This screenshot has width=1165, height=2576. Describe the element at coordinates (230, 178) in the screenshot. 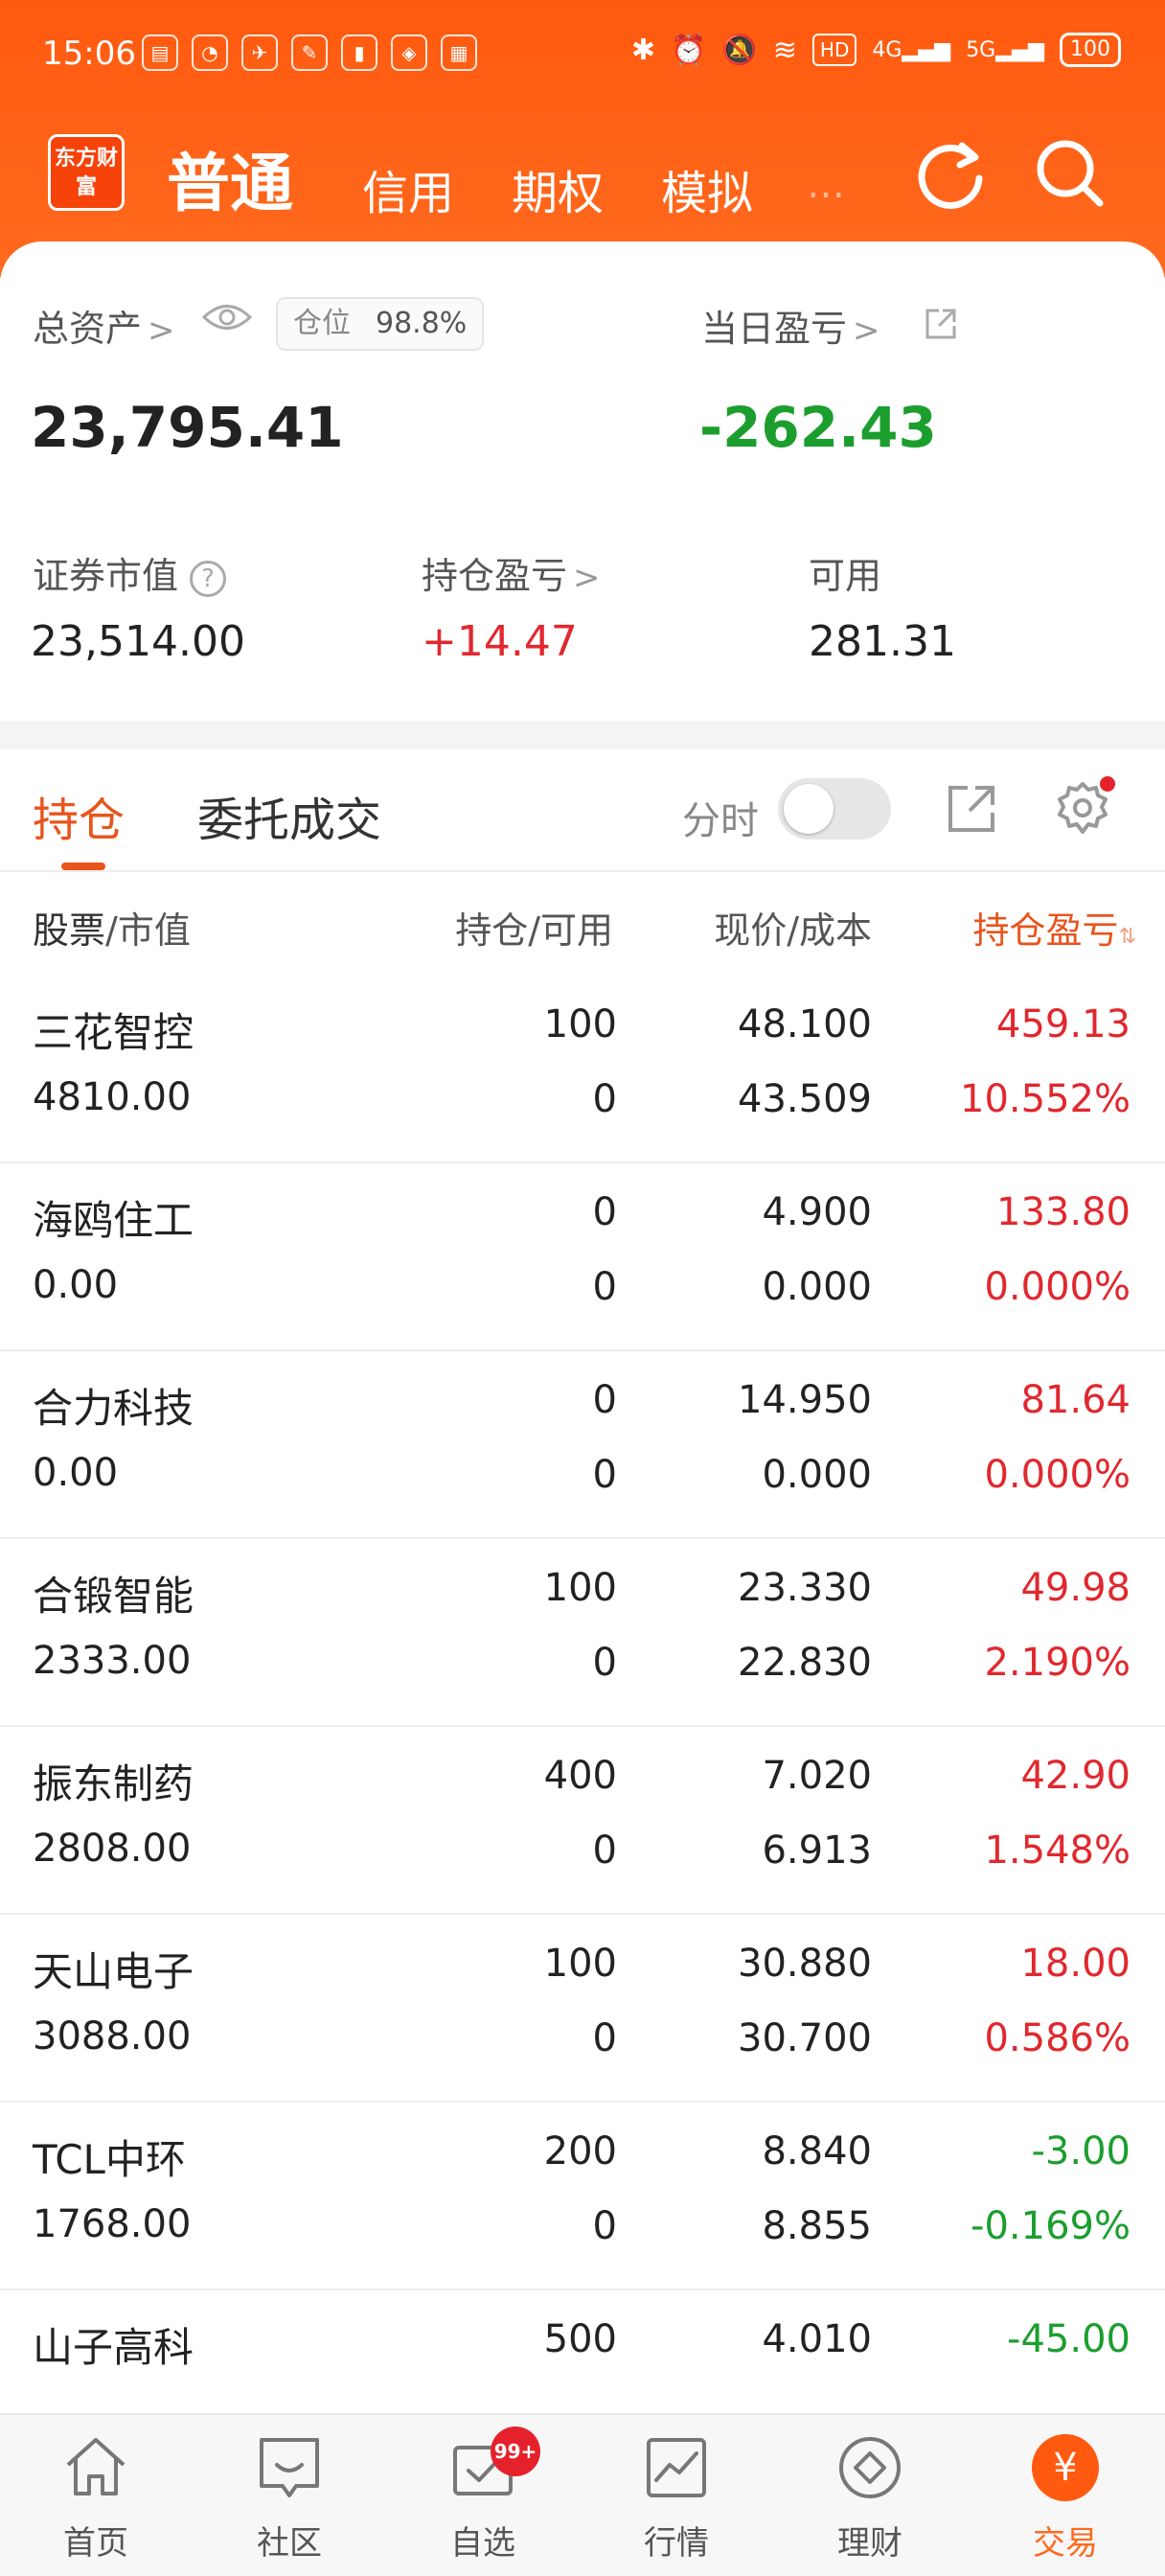

I see `tab-normal: 普通` at that location.